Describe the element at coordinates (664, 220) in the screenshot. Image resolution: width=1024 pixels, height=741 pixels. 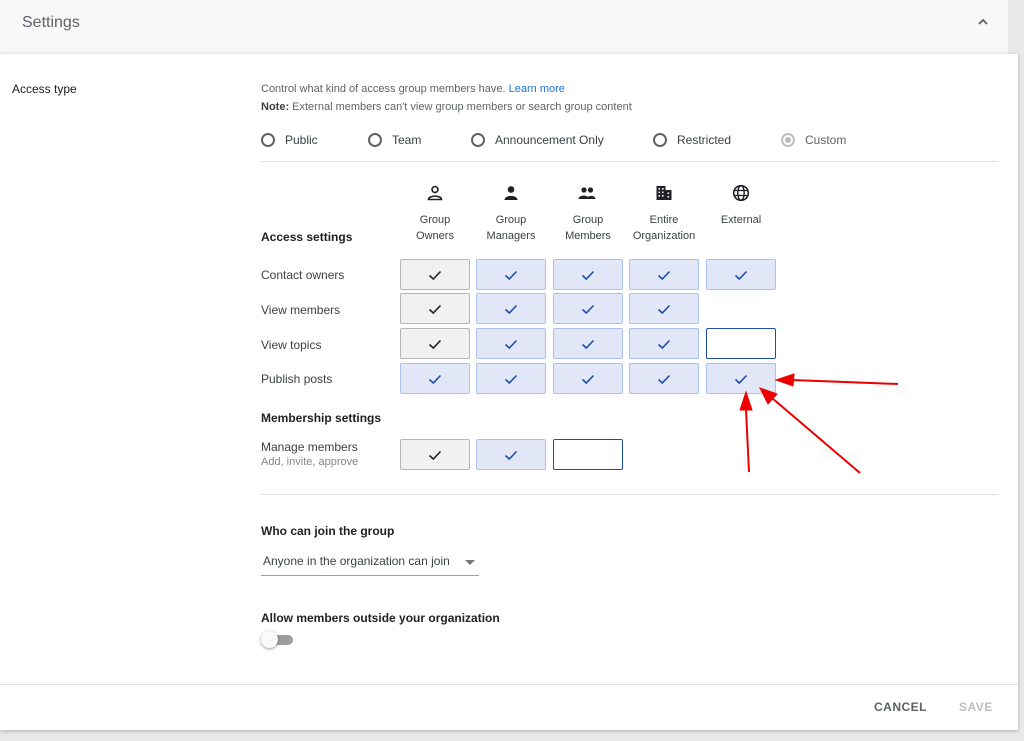
I see `column-label-line1: Entire` at that location.